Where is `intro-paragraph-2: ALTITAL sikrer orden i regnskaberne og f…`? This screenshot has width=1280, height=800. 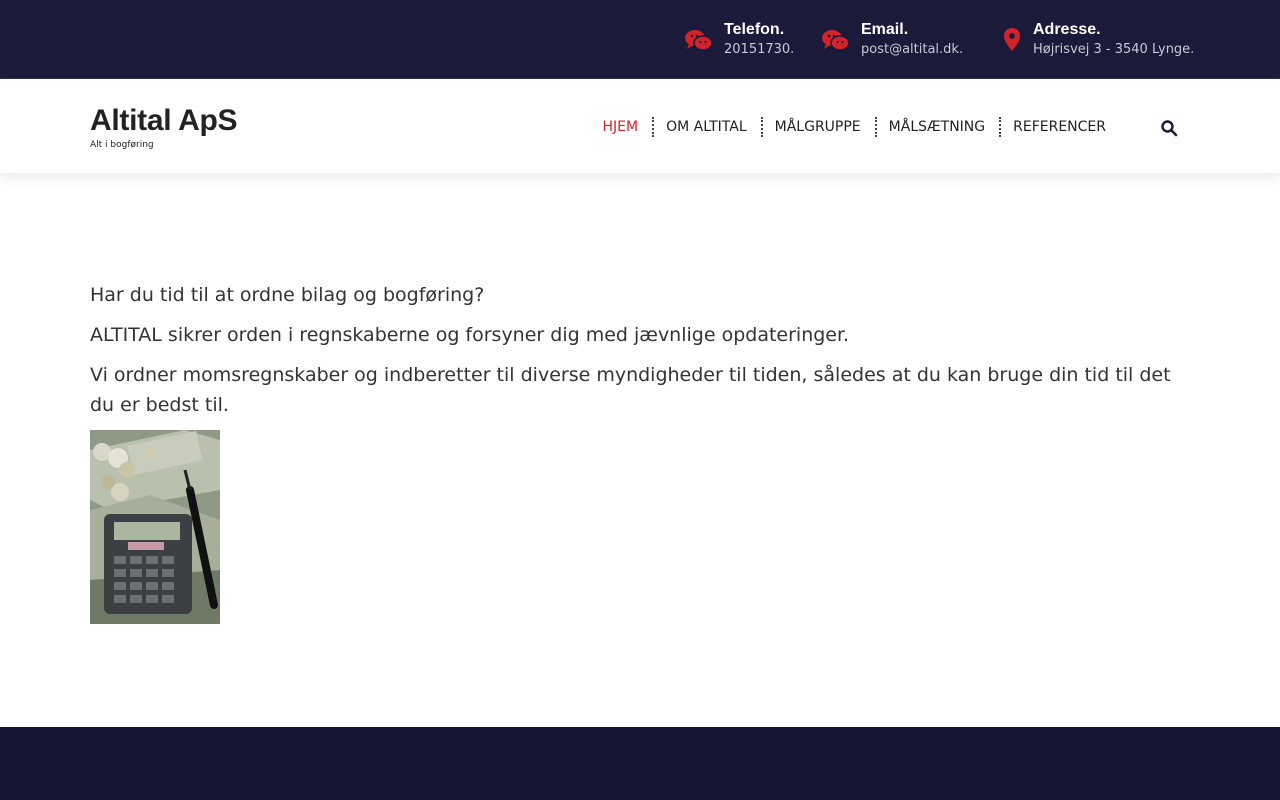 intro-paragraph-2: ALTITAL sikrer orden i regnskaberne og f… is located at coordinates (470, 335).